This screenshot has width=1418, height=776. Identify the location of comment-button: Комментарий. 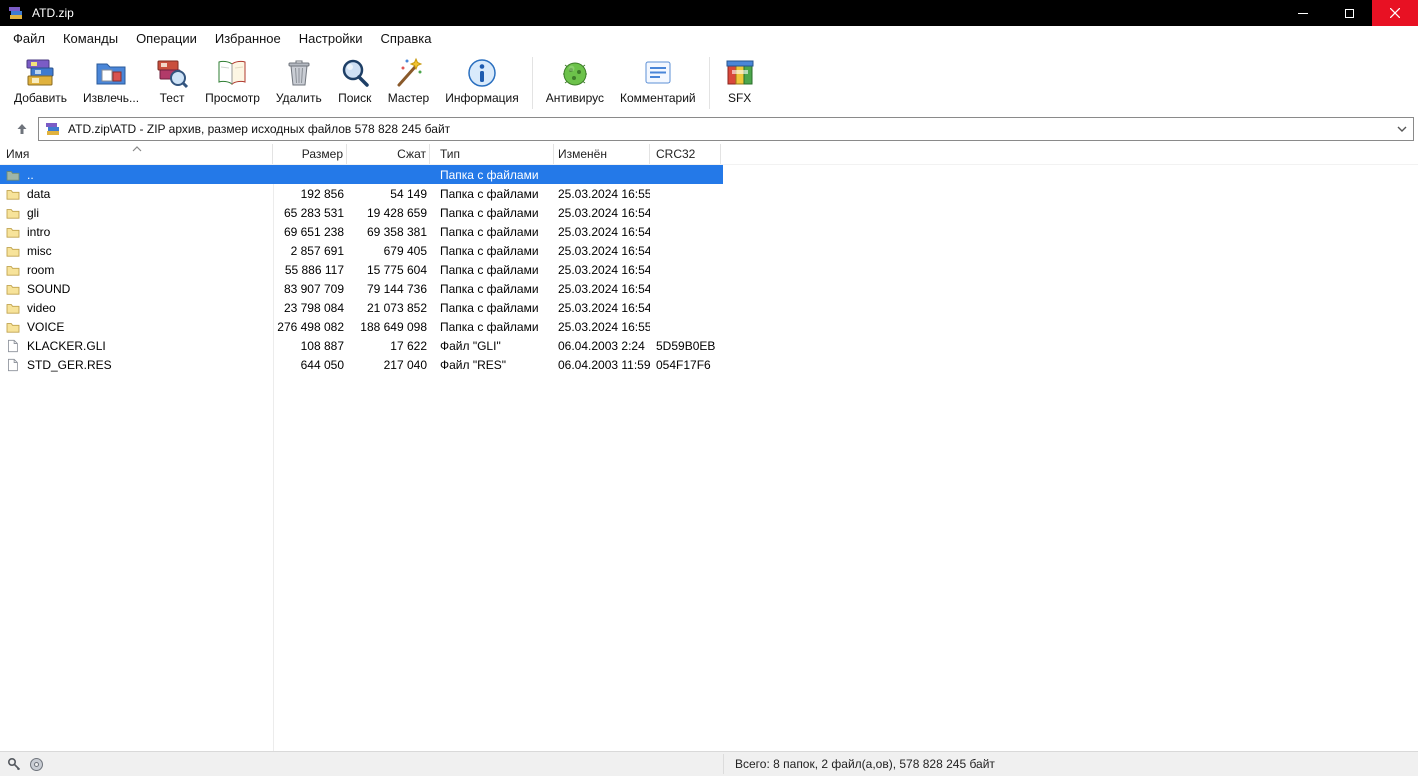
(658, 79).